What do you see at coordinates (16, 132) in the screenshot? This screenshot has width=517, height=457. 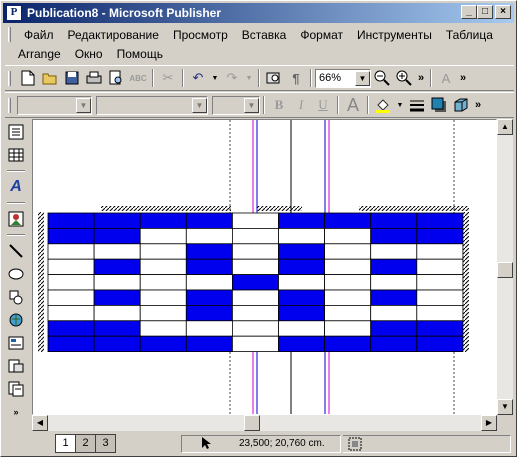 I see `text-box-icon` at bounding box center [16, 132].